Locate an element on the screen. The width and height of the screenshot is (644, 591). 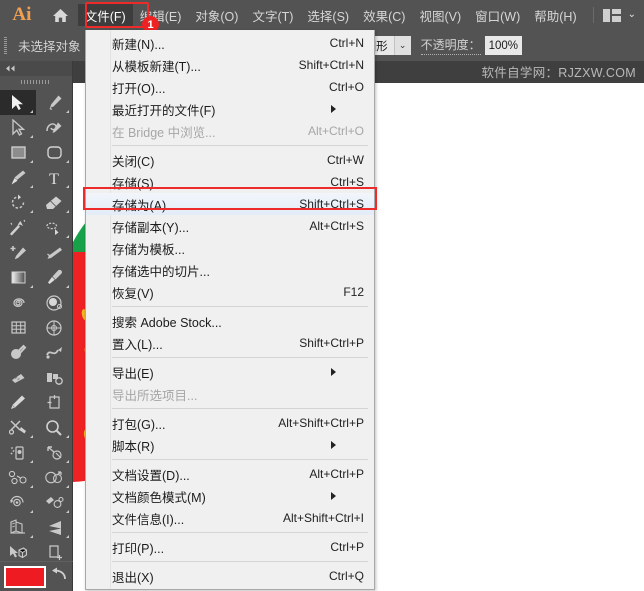
symbol-stainer-tool is located at coordinates (54, 502).